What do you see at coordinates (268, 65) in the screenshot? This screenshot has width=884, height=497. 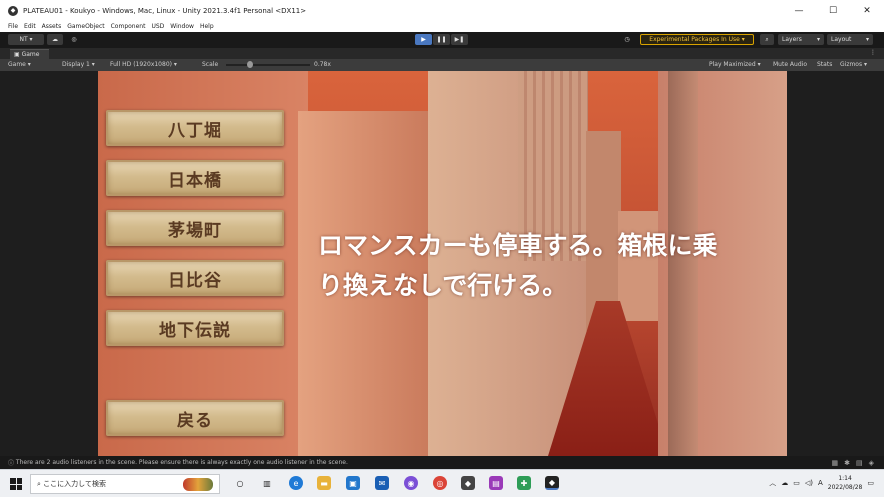 I see `scale-slider` at bounding box center [268, 65].